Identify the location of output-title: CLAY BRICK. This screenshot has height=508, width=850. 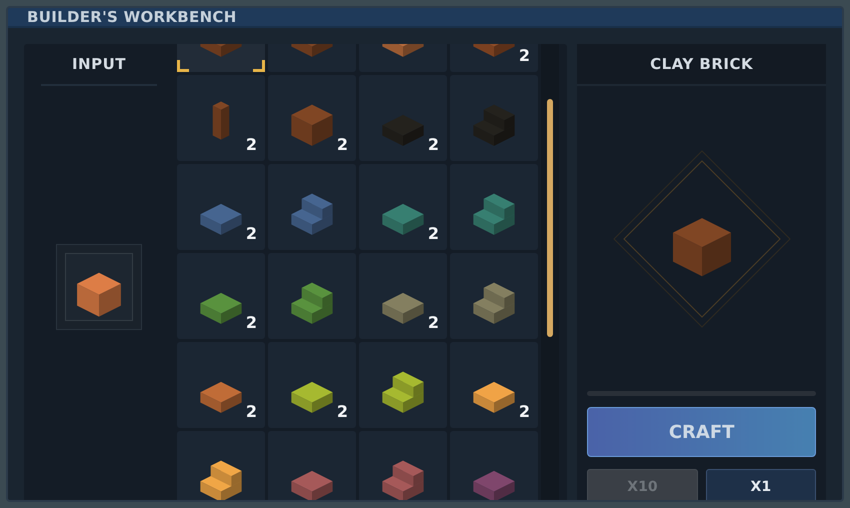
(702, 64).